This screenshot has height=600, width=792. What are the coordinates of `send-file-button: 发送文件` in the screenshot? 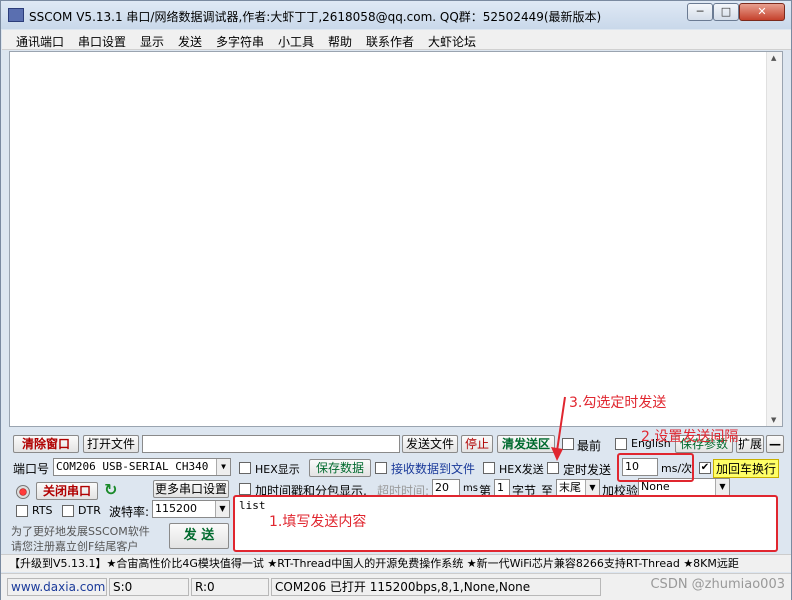 It's located at (430, 444).